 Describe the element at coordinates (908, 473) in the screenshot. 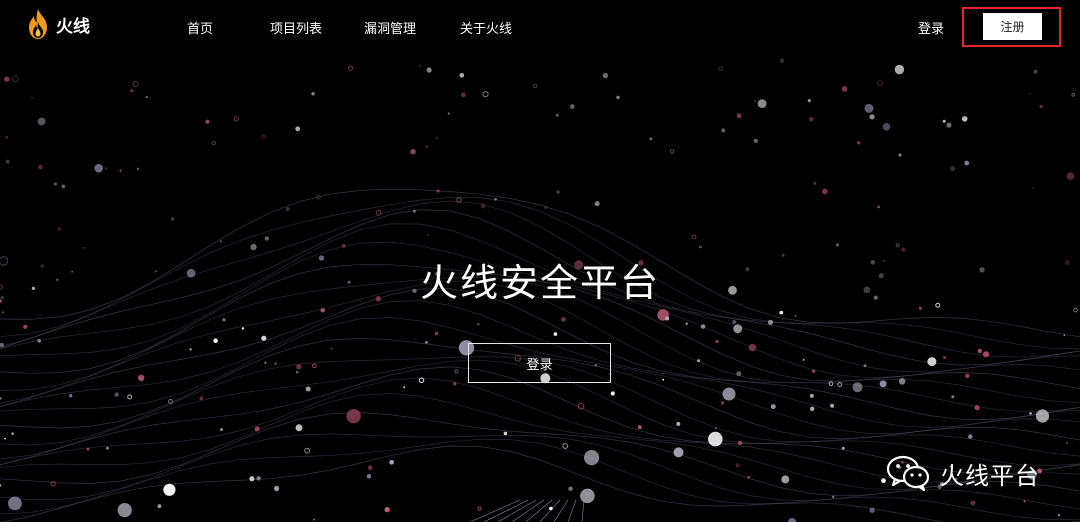

I see `wechat-icon` at that location.